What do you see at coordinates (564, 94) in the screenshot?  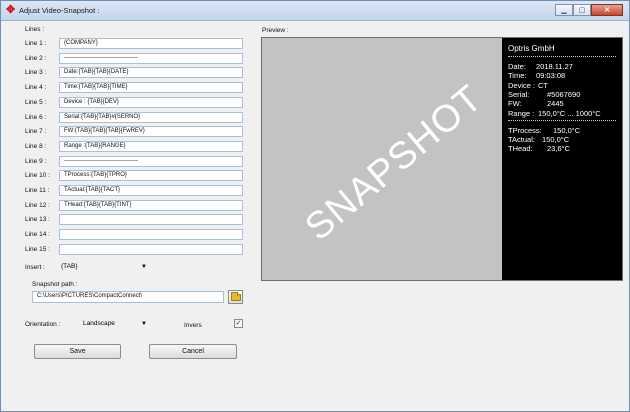 I see `overlay-value: #5067690` at bounding box center [564, 94].